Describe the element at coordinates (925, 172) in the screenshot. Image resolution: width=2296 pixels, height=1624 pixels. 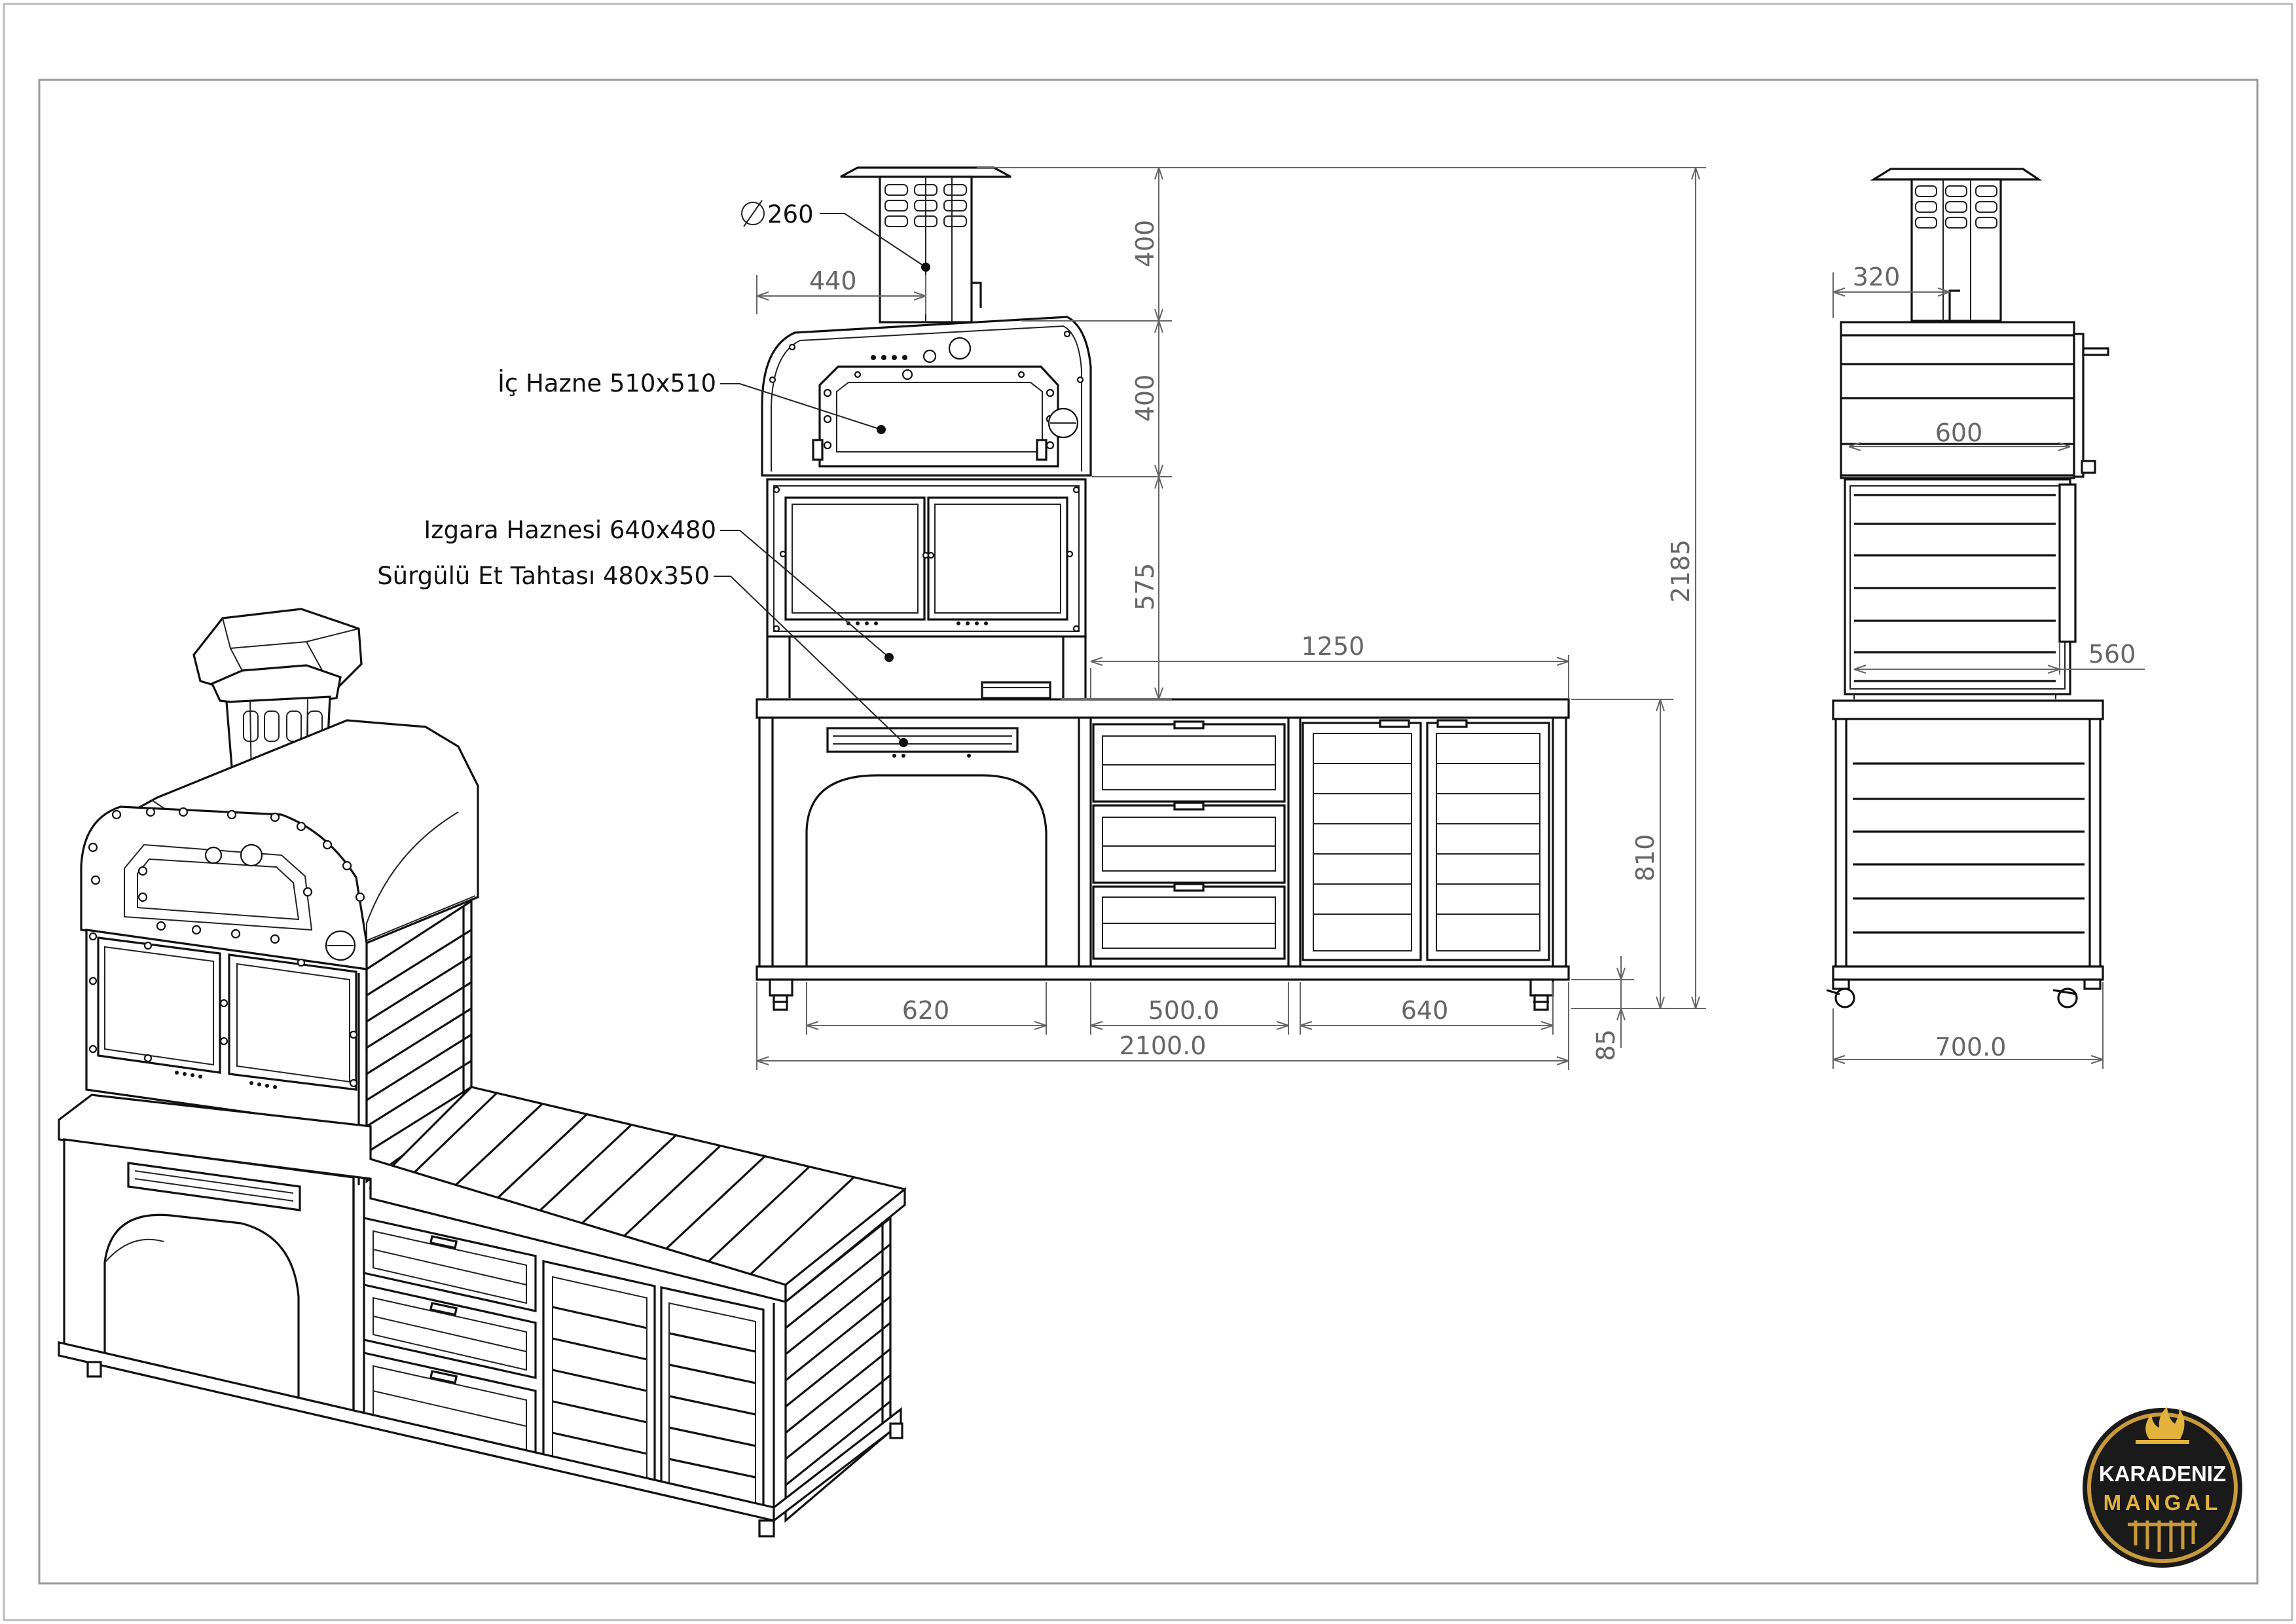
I see `chimney-cap` at that location.